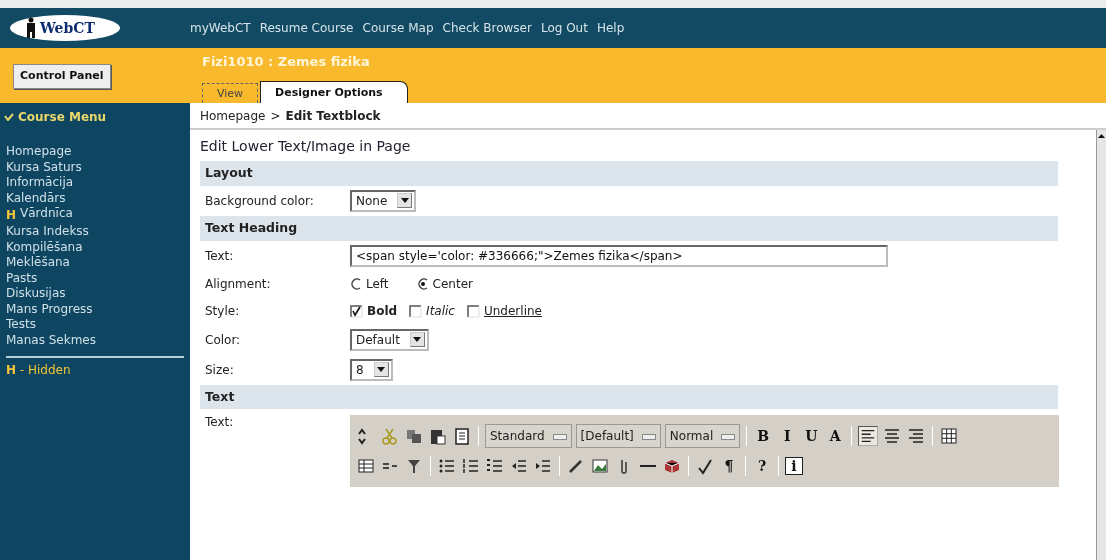  Describe the element at coordinates (38, 370) in the screenshot. I see `hidden-legend: H - Hidden` at that location.